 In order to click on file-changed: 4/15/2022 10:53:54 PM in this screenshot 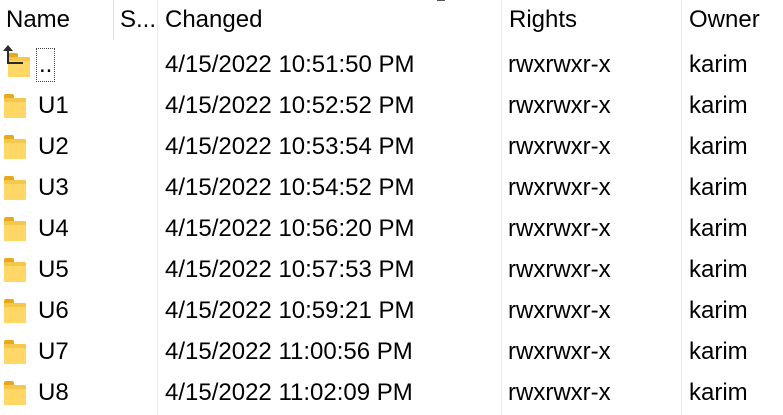, I will do `click(290, 146)`.